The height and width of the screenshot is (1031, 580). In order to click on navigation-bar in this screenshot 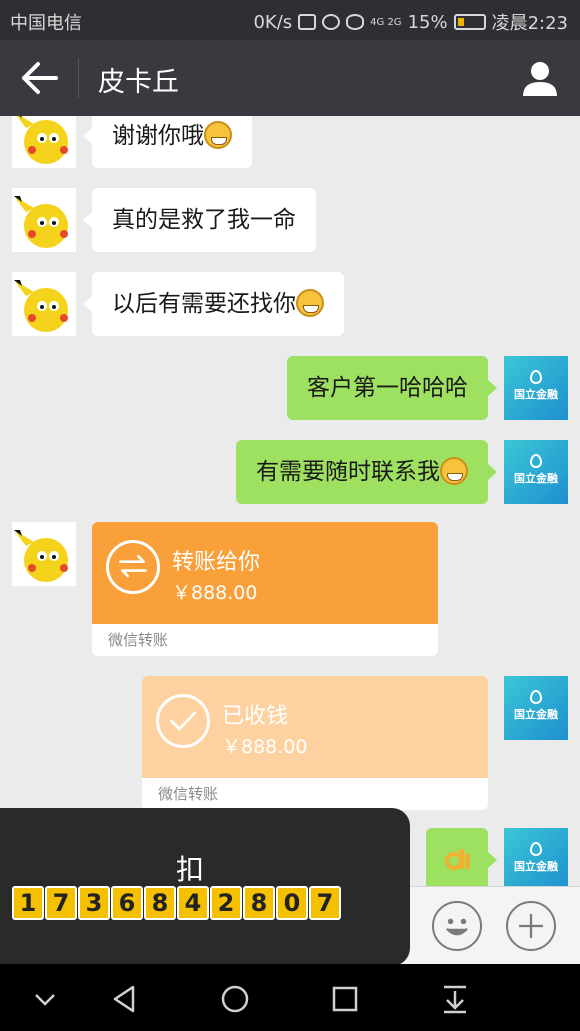, I will do `click(290, 997)`.